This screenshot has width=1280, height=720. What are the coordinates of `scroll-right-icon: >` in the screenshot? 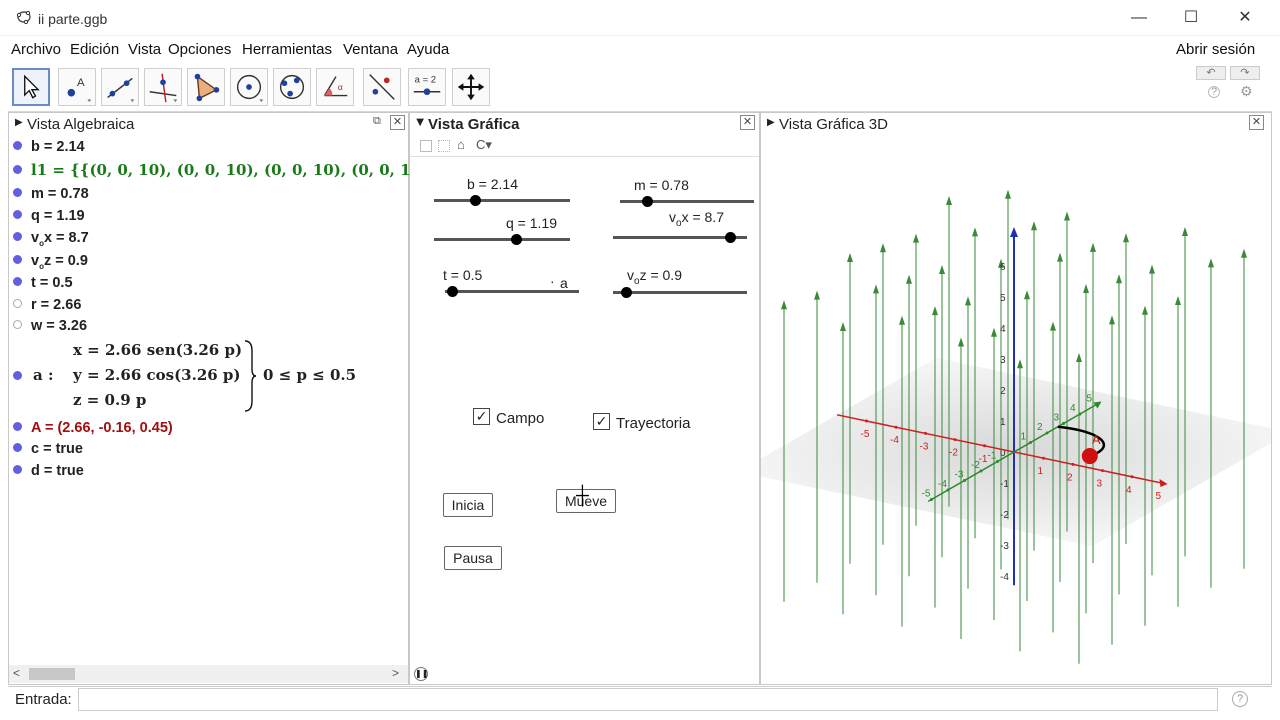 It's located at (395, 673).